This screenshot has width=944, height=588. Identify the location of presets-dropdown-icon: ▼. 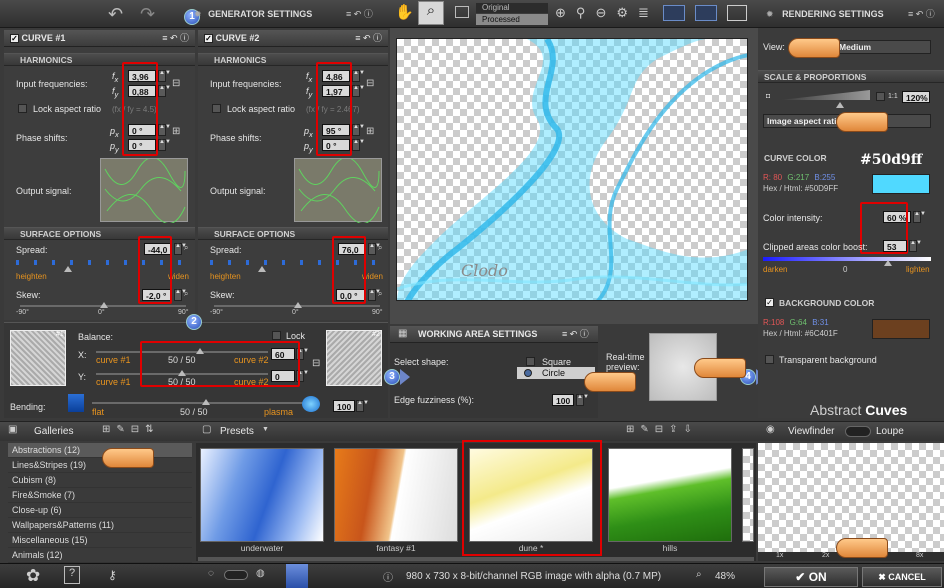
(265, 429).